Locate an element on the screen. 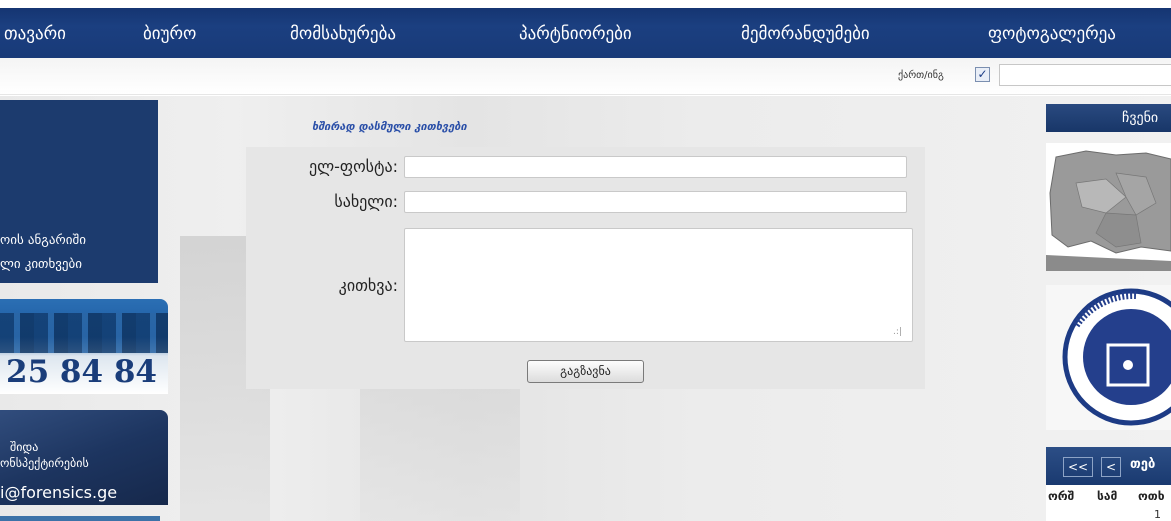  keyboard-toggle-checkbox: ✓ is located at coordinates (982, 74).